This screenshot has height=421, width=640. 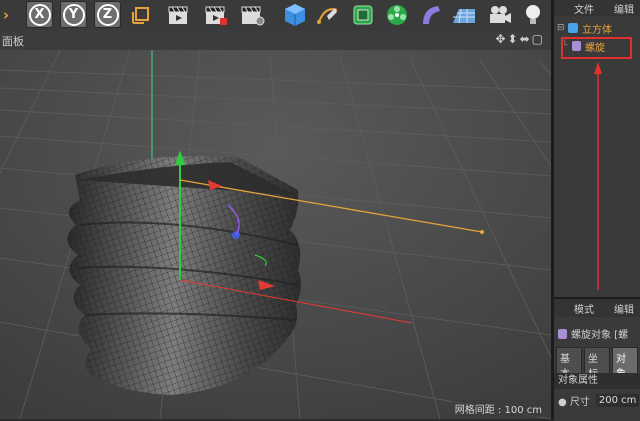 I want to click on tree-expand-icon: ⊟, so click(x=561, y=28).